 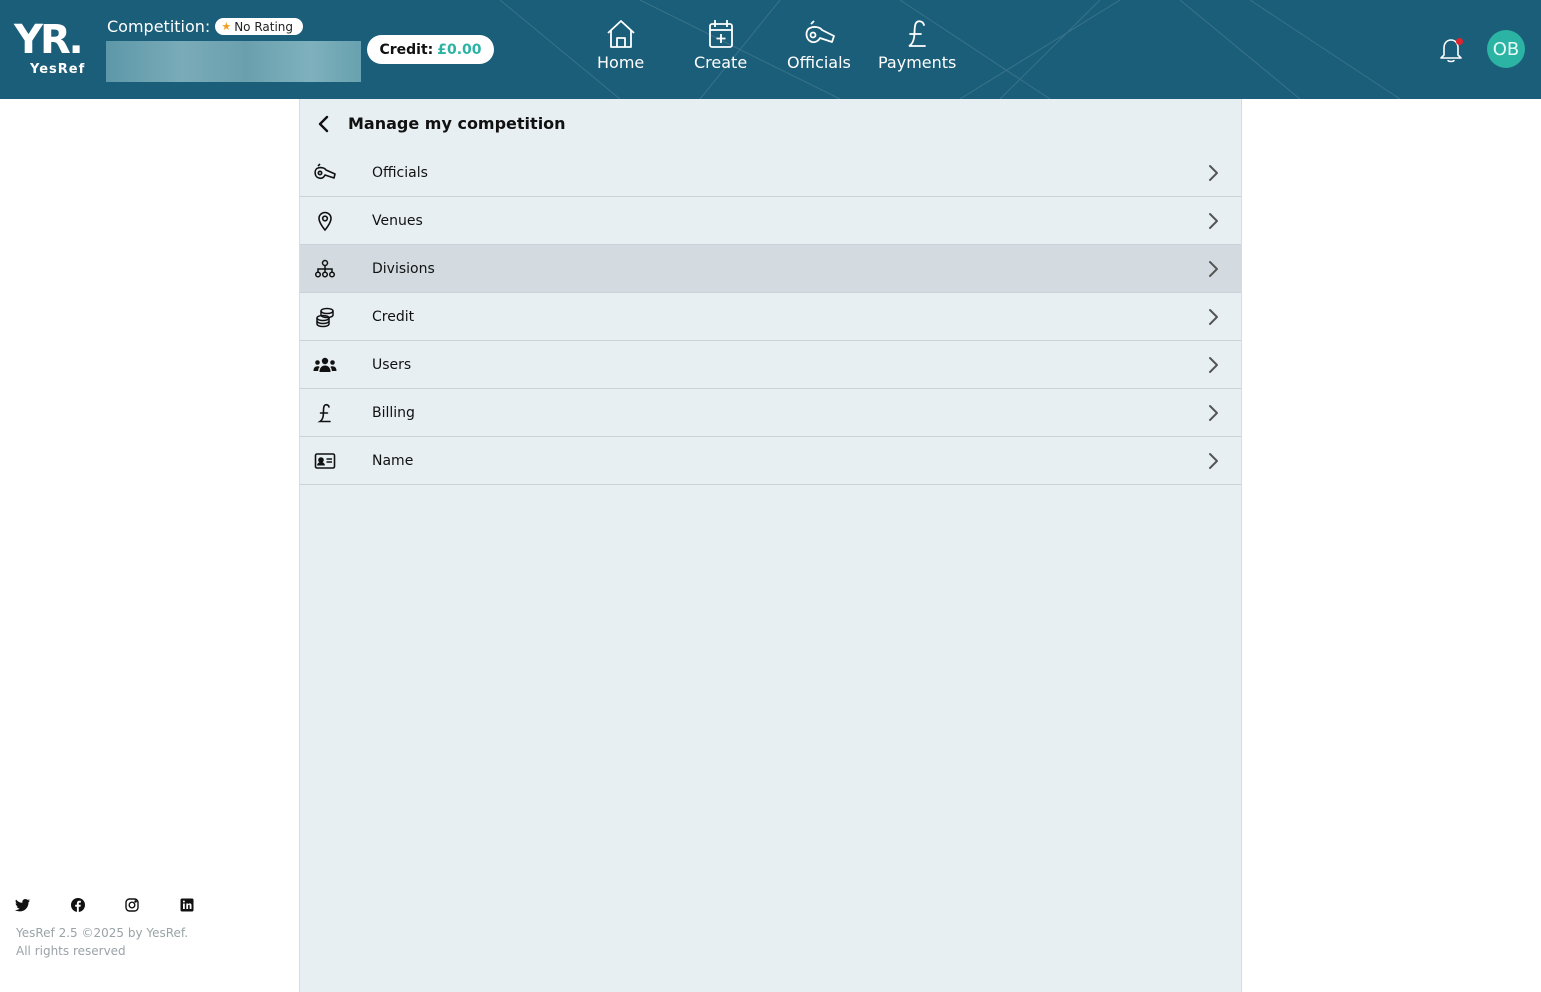 What do you see at coordinates (325, 221) in the screenshot?
I see `map-pin-icon` at bounding box center [325, 221].